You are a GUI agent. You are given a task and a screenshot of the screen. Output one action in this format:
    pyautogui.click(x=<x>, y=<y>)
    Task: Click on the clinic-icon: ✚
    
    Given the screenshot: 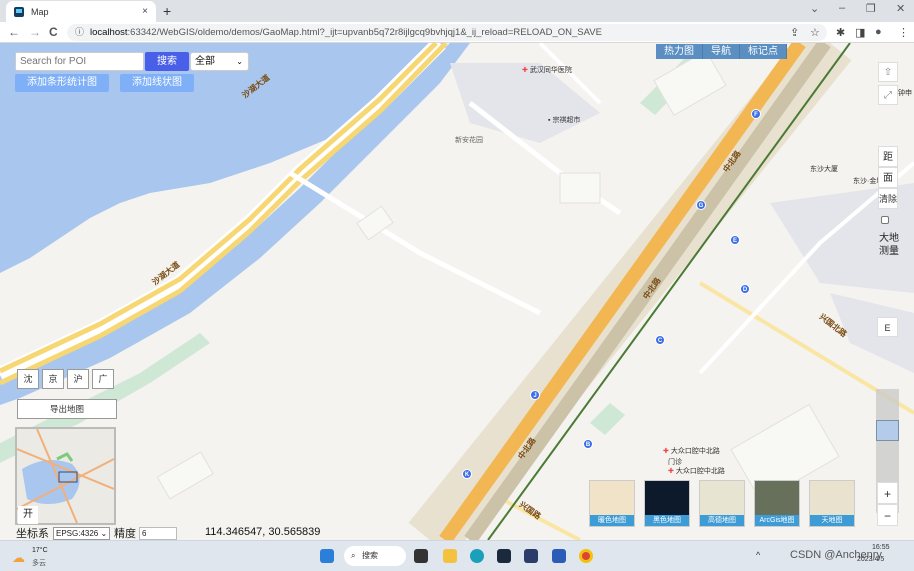 What is the action you would take?
    pyautogui.click(x=666, y=451)
    